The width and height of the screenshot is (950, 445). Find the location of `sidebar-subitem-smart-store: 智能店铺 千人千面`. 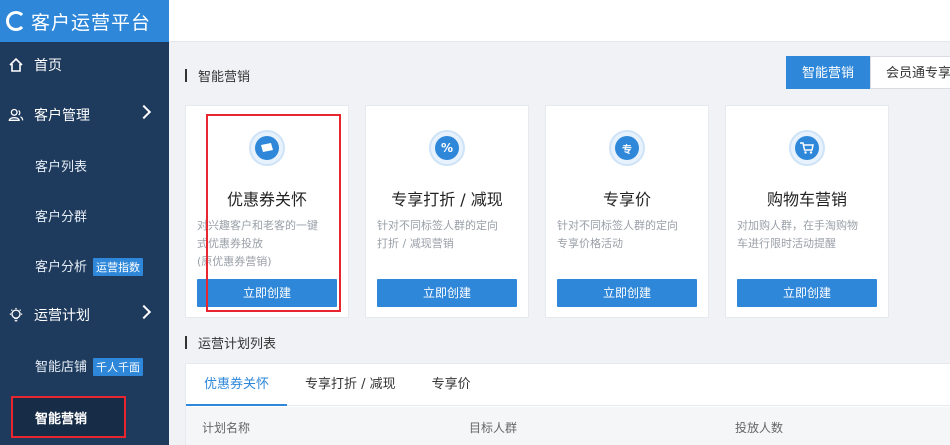

sidebar-subitem-smart-store: 智能店铺 千人千面 is located at coordinates (89, 366).